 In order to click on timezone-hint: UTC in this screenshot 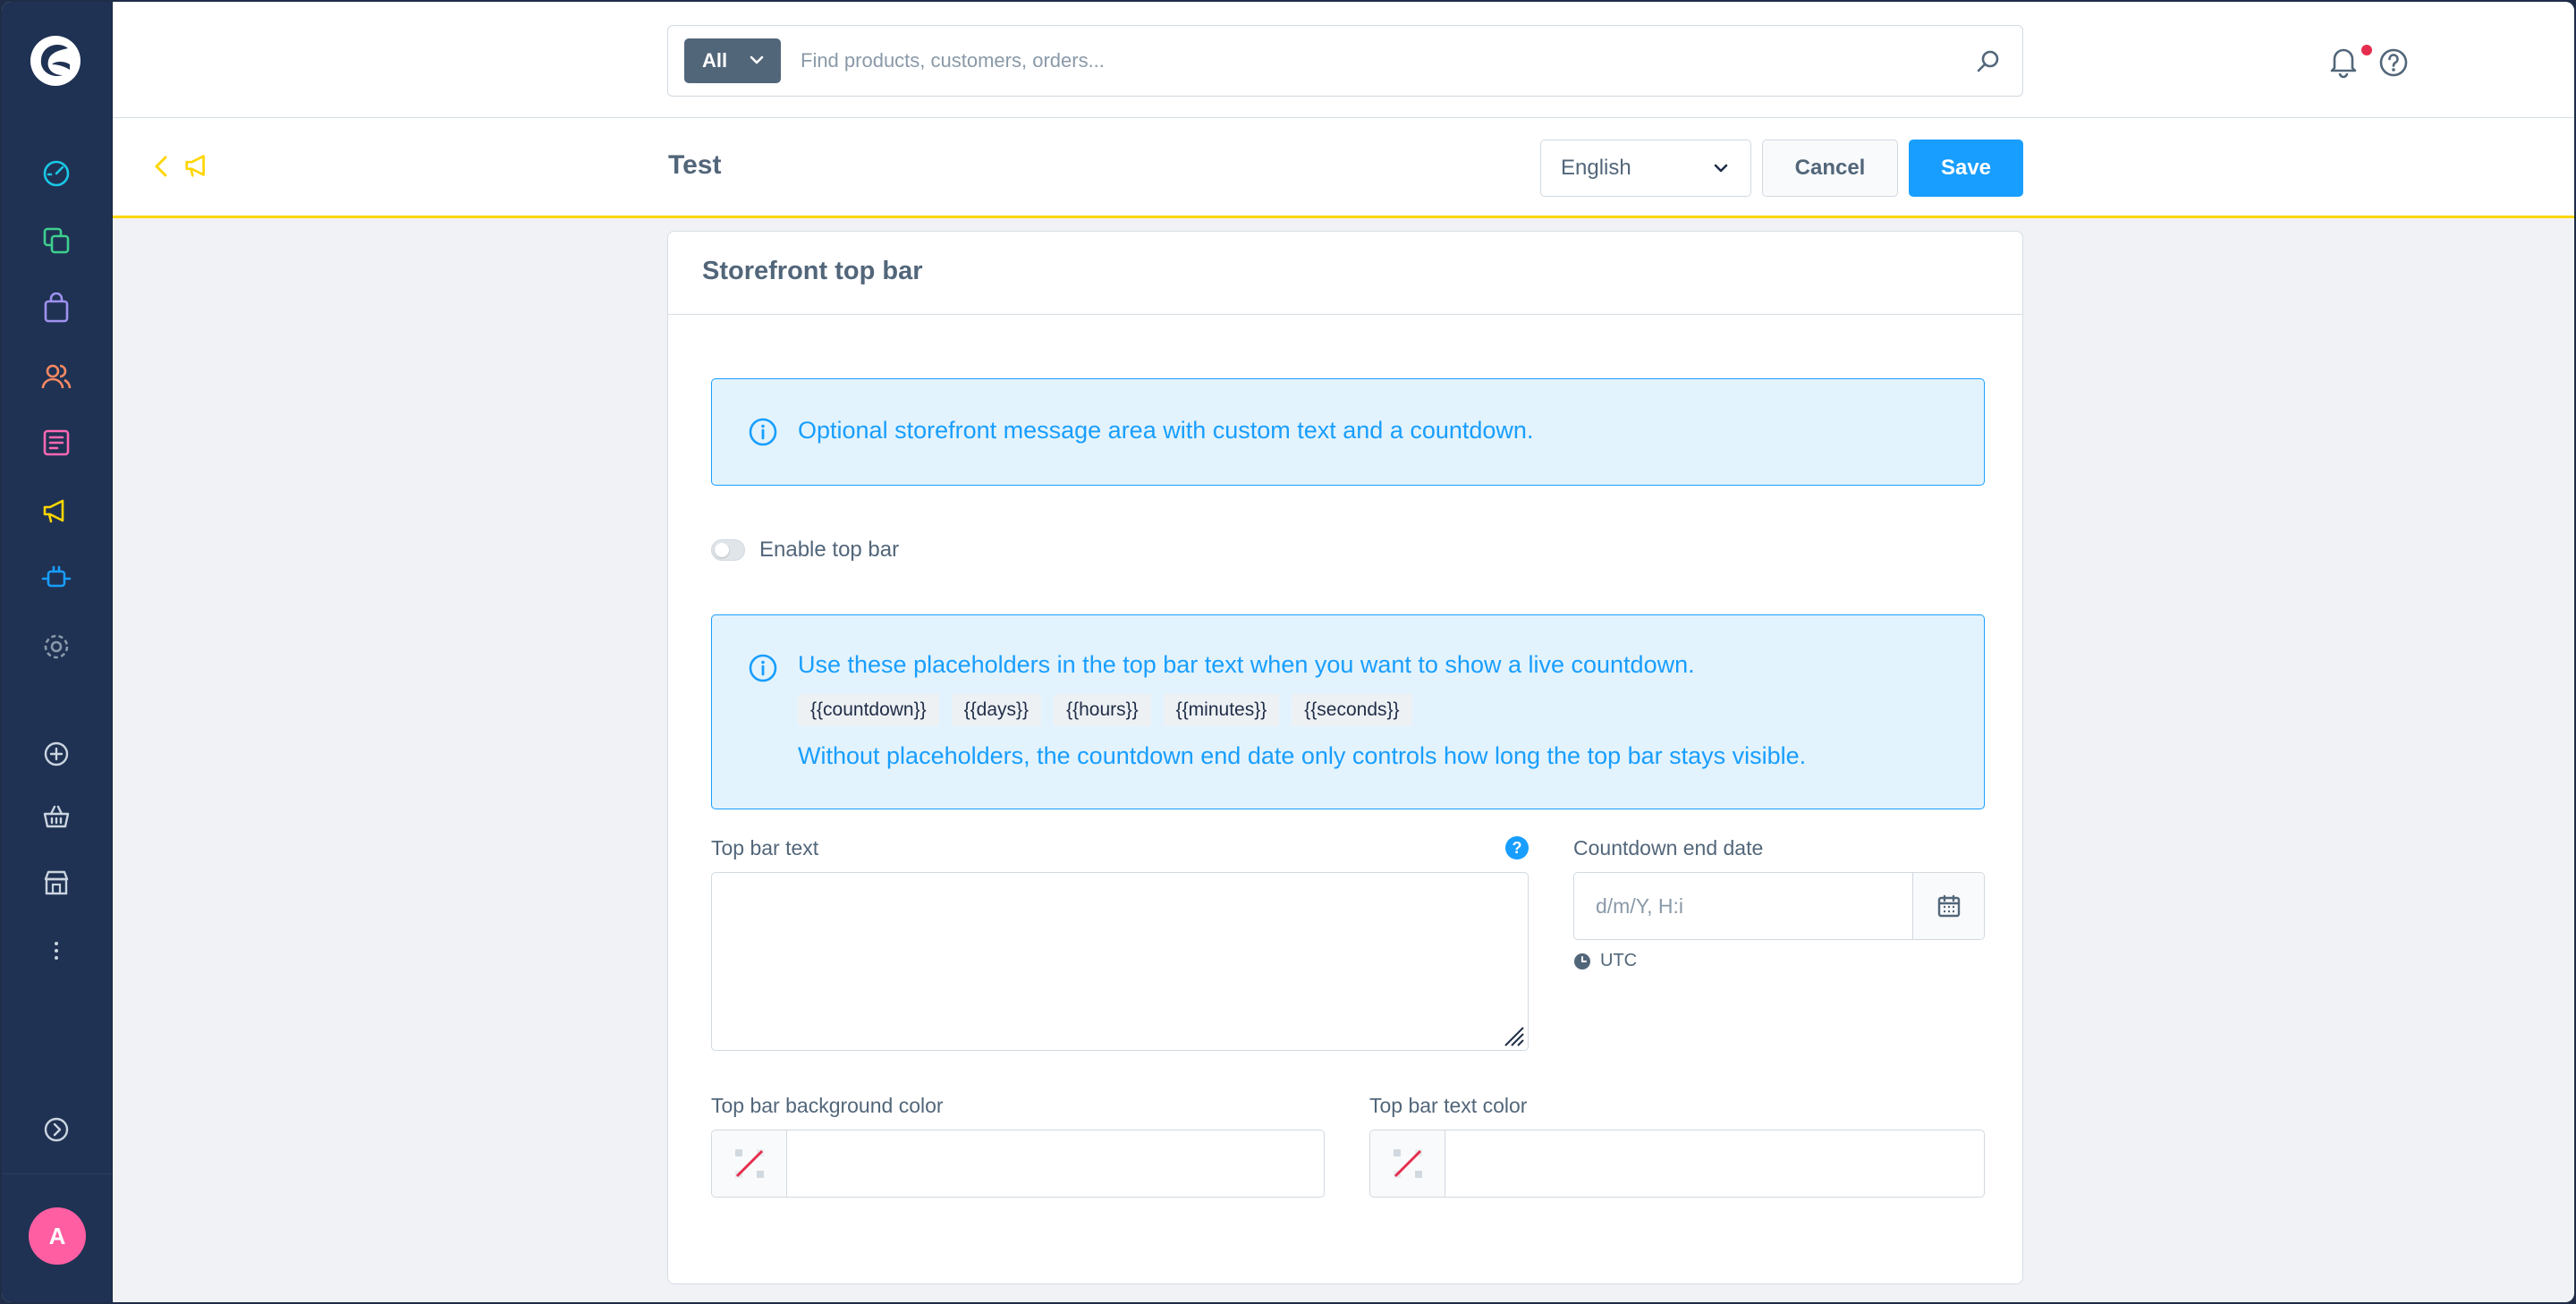, I will do `click(1605, 961)`.